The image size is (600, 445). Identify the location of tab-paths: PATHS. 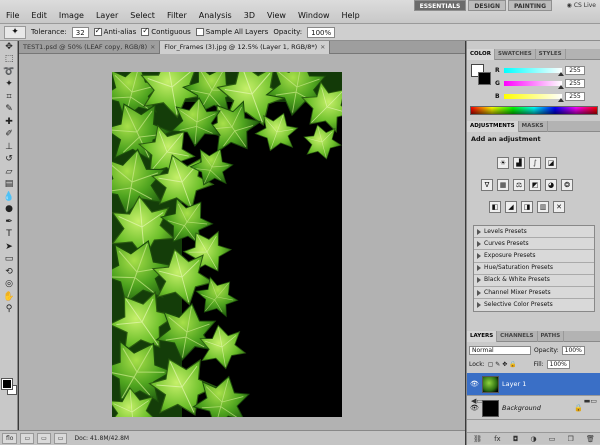
(551, 336).